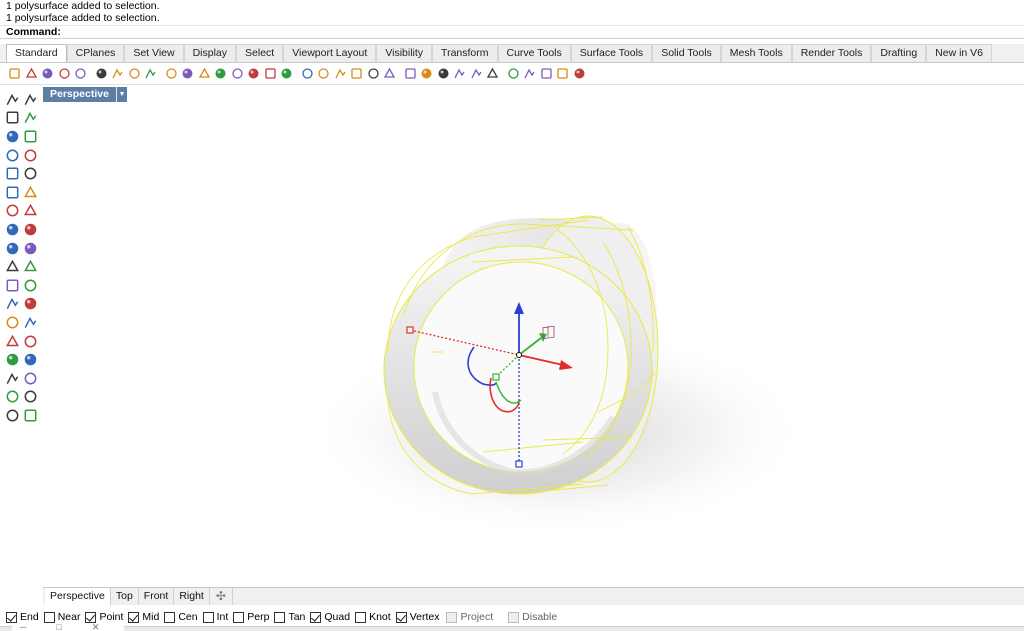 Image resolution: width=1024 pixels, height=631 pixels. What do you see at coordinates (12, 136) in the screenshot?
I see `circle-icon` at bounding box center [12, 136].